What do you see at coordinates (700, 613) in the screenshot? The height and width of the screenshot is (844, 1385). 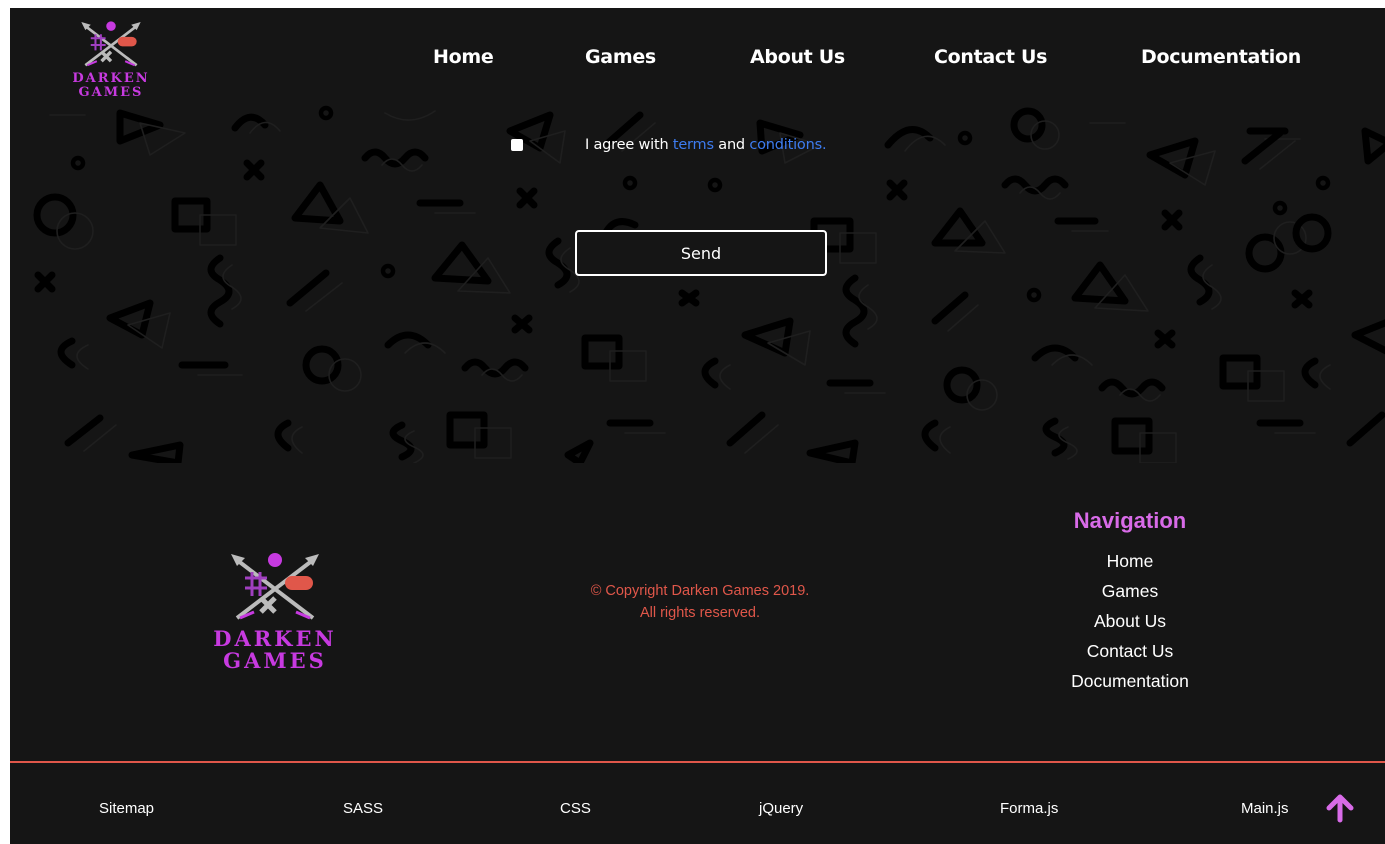 I see `copyright-line2: All rights reserved.` at bounding box center [700, 613].